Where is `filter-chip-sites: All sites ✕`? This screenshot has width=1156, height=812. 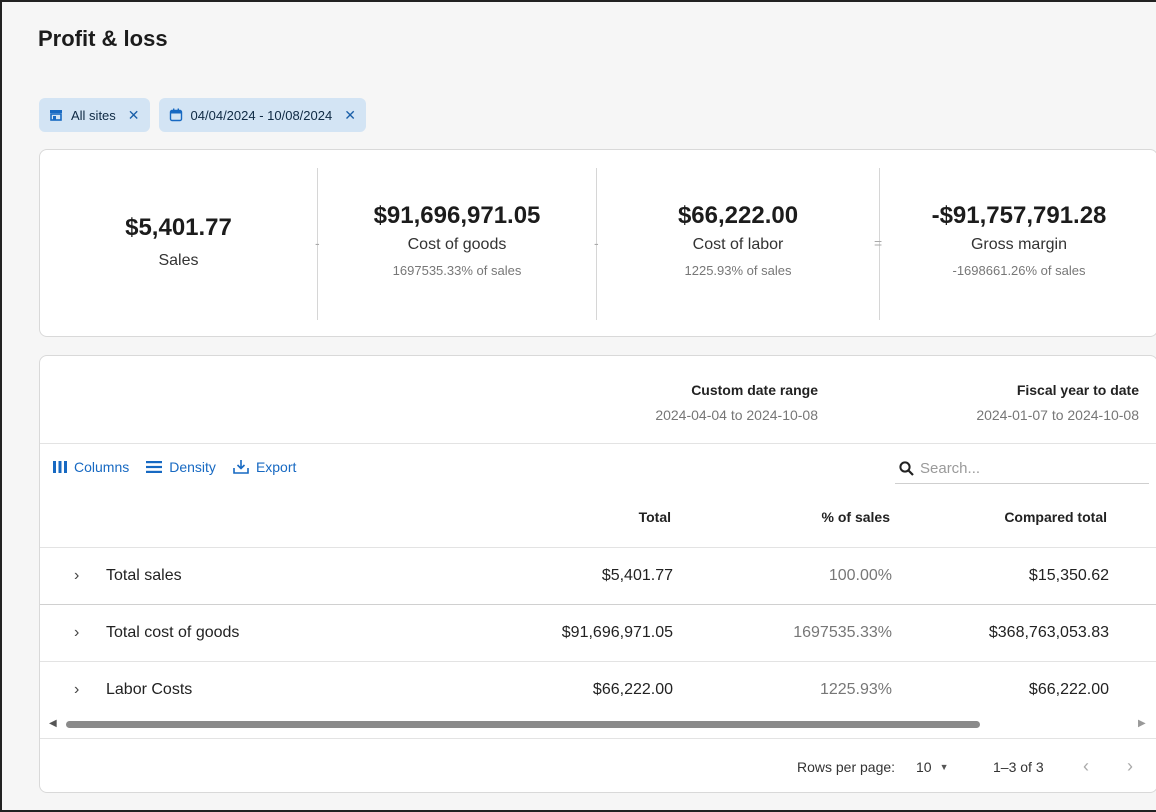
filter-chip-sites: All sites ✕ is located at coordinates (94, 115).